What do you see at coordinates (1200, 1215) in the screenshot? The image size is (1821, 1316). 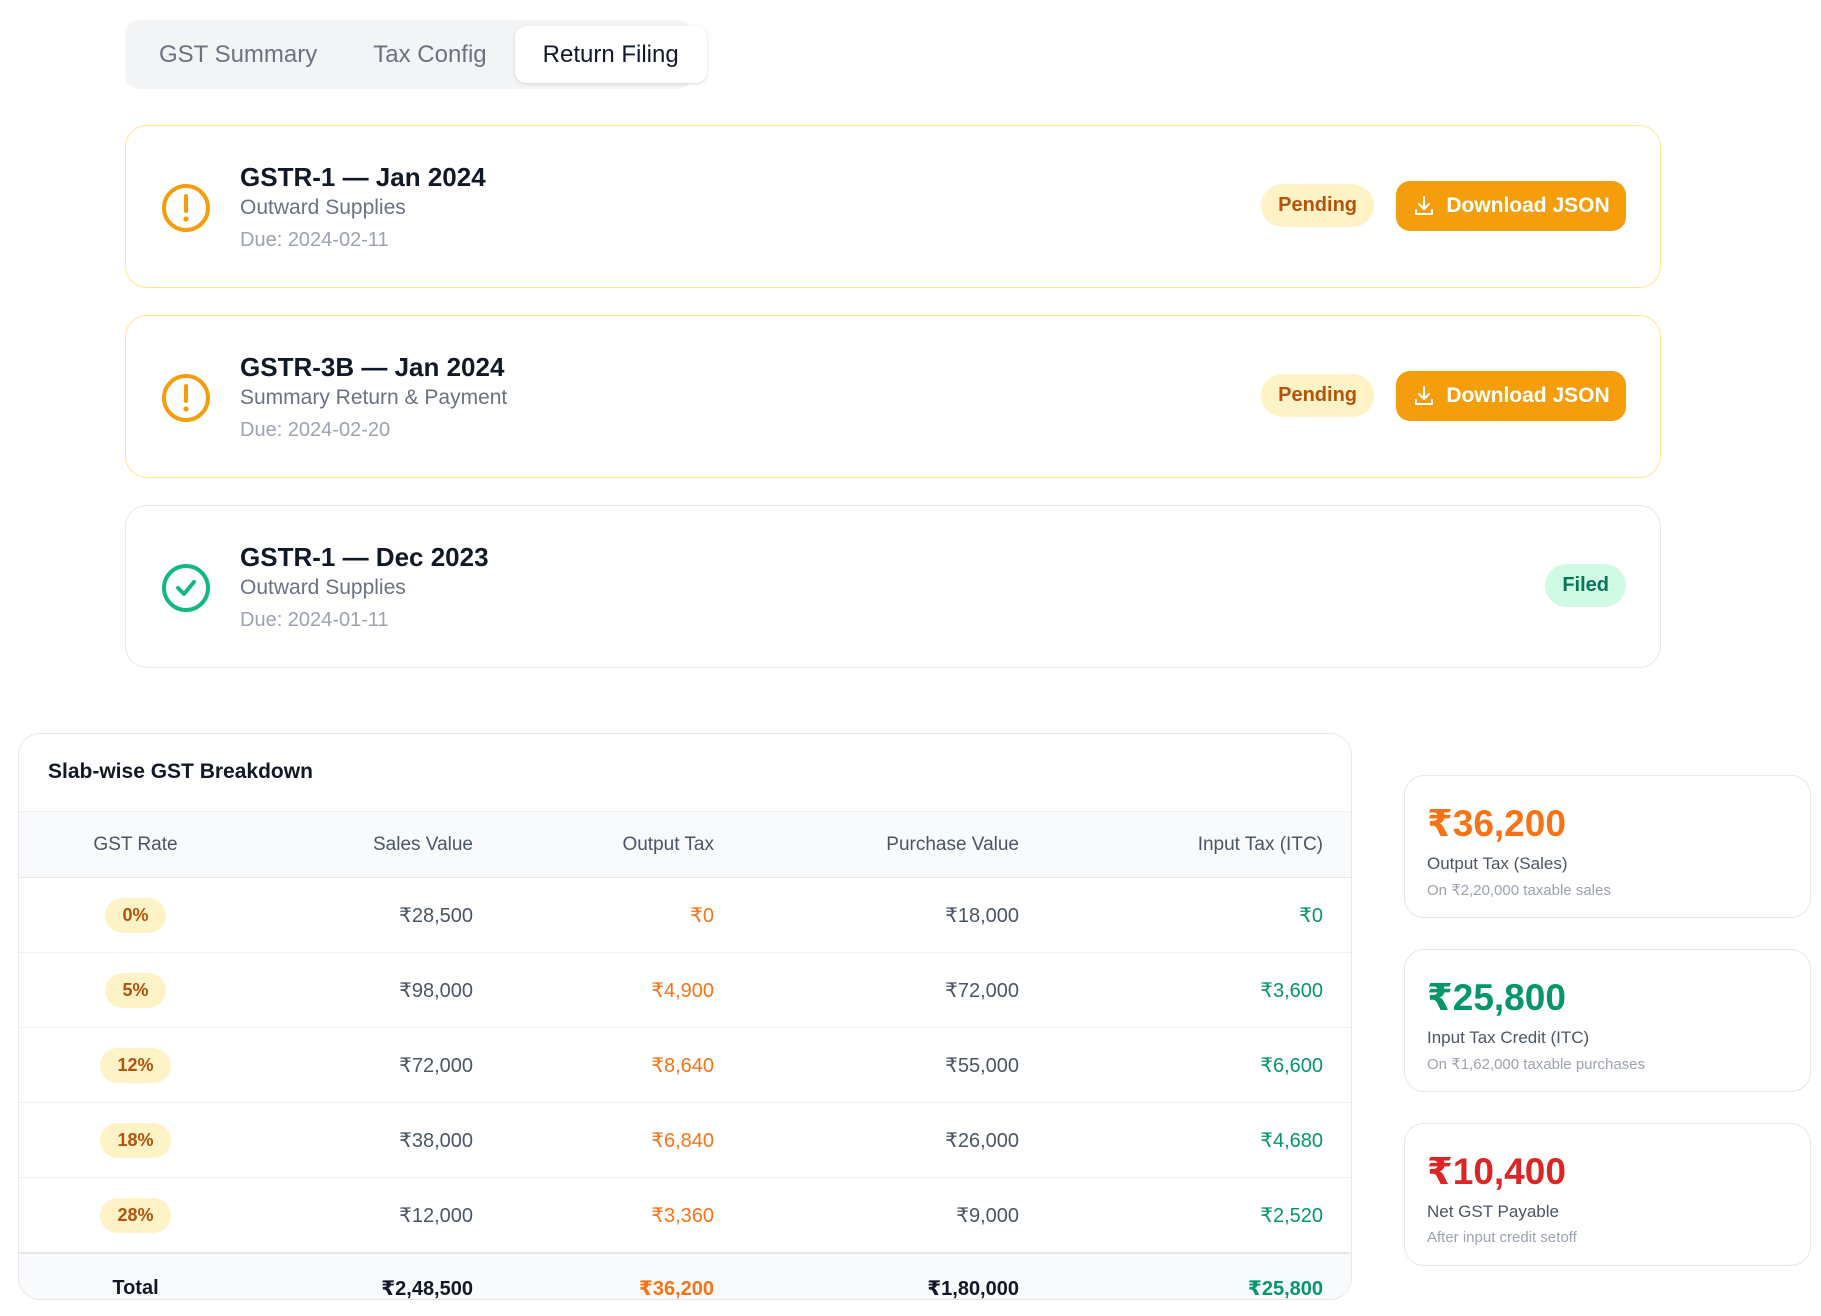 I see `input-tax-cell: ₹2,520` at bounding box center [1200, 1215].